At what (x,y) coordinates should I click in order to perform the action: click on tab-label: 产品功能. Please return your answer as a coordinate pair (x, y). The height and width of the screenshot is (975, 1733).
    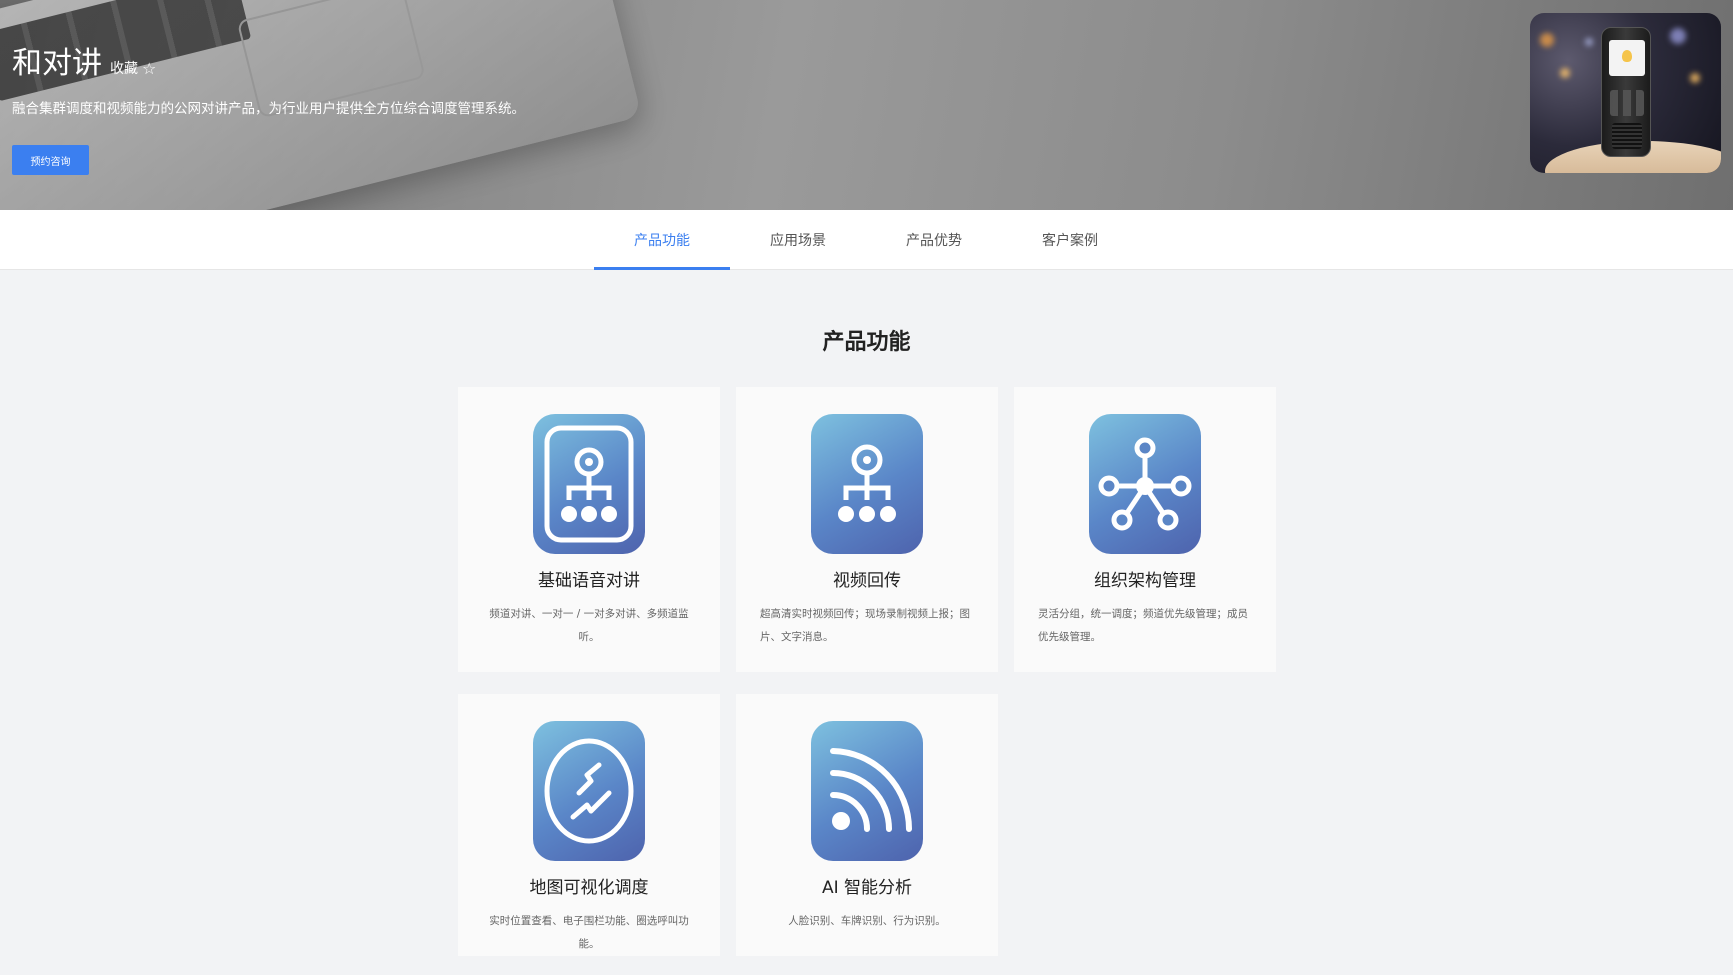
    Looking at the image, I should click on (662, 241).